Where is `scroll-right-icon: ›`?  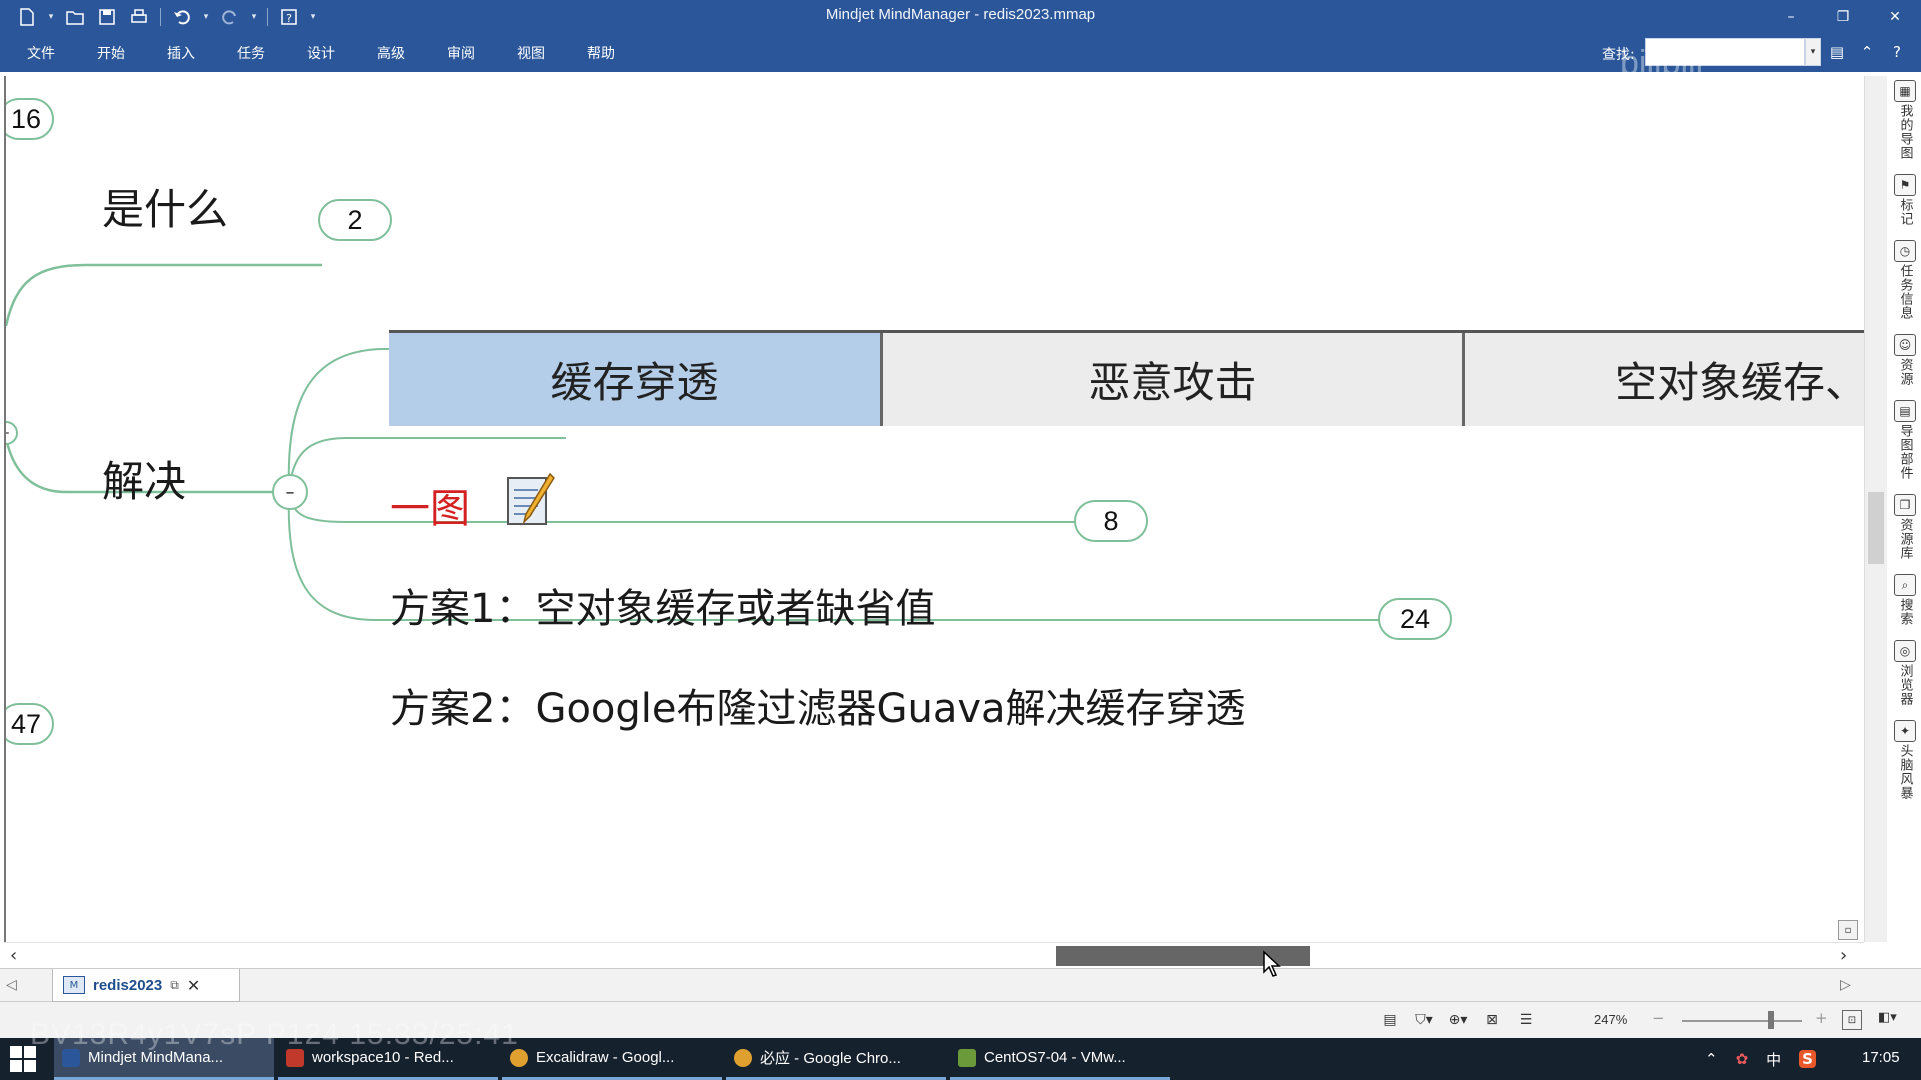
scroll-right-icon: › is located at coordinates (1843, 955).